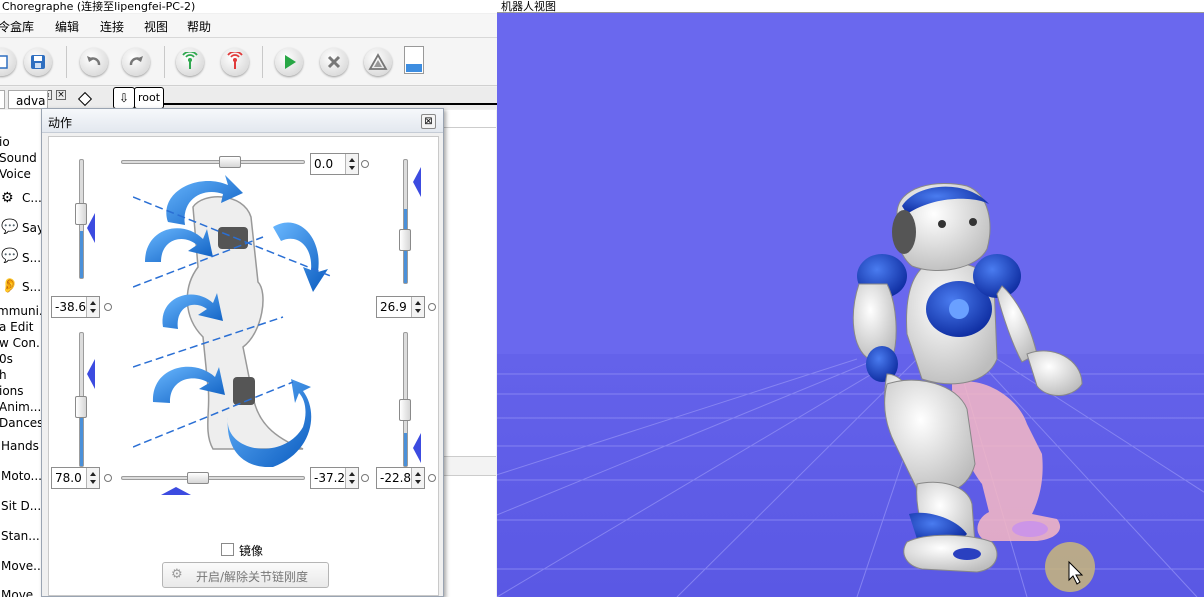 This screenshot has width=1204, height=597. I want to click on redo-button, so click(136, 62).